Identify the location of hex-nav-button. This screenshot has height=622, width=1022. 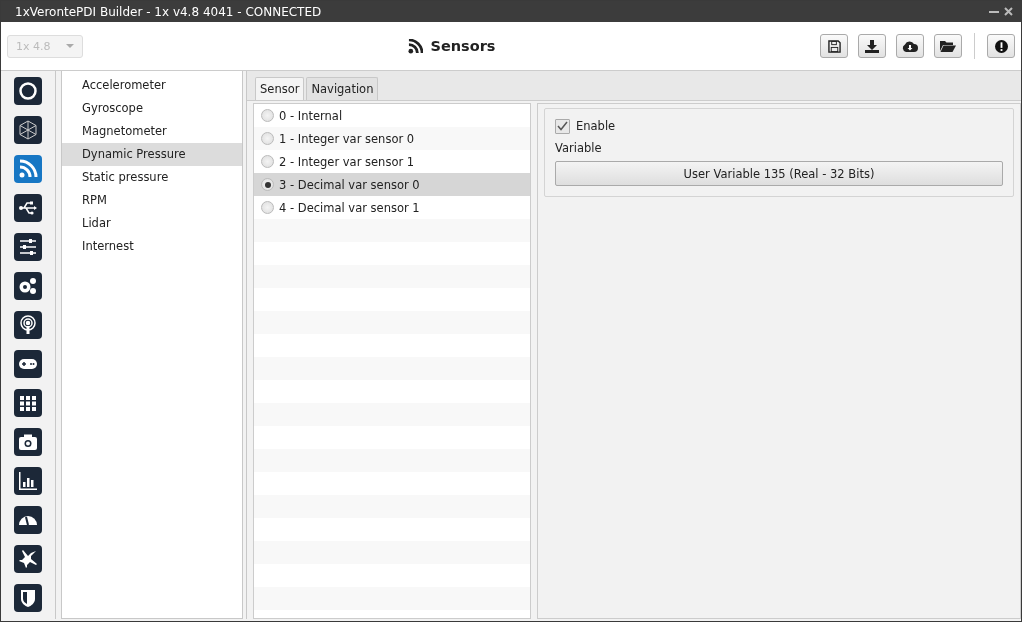
(28, 130).